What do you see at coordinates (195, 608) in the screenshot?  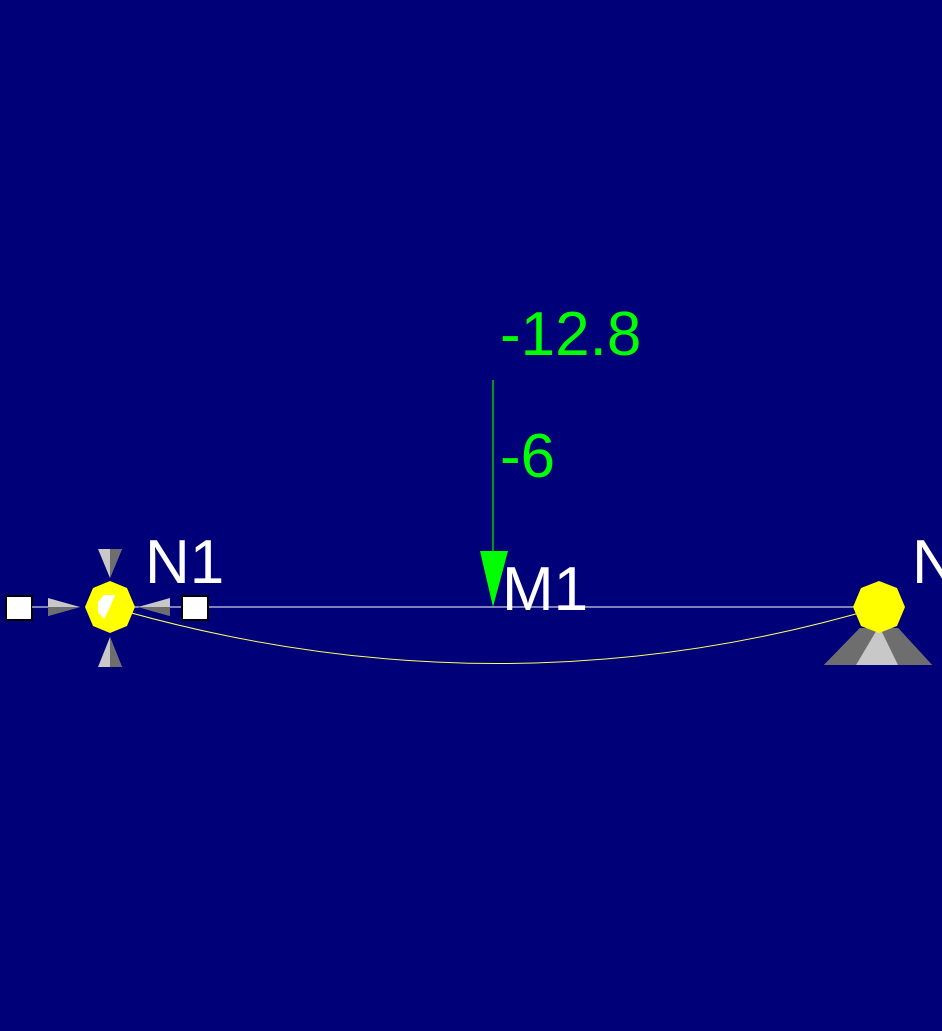 I see `support-square-right` at bounding box center [195, 608].